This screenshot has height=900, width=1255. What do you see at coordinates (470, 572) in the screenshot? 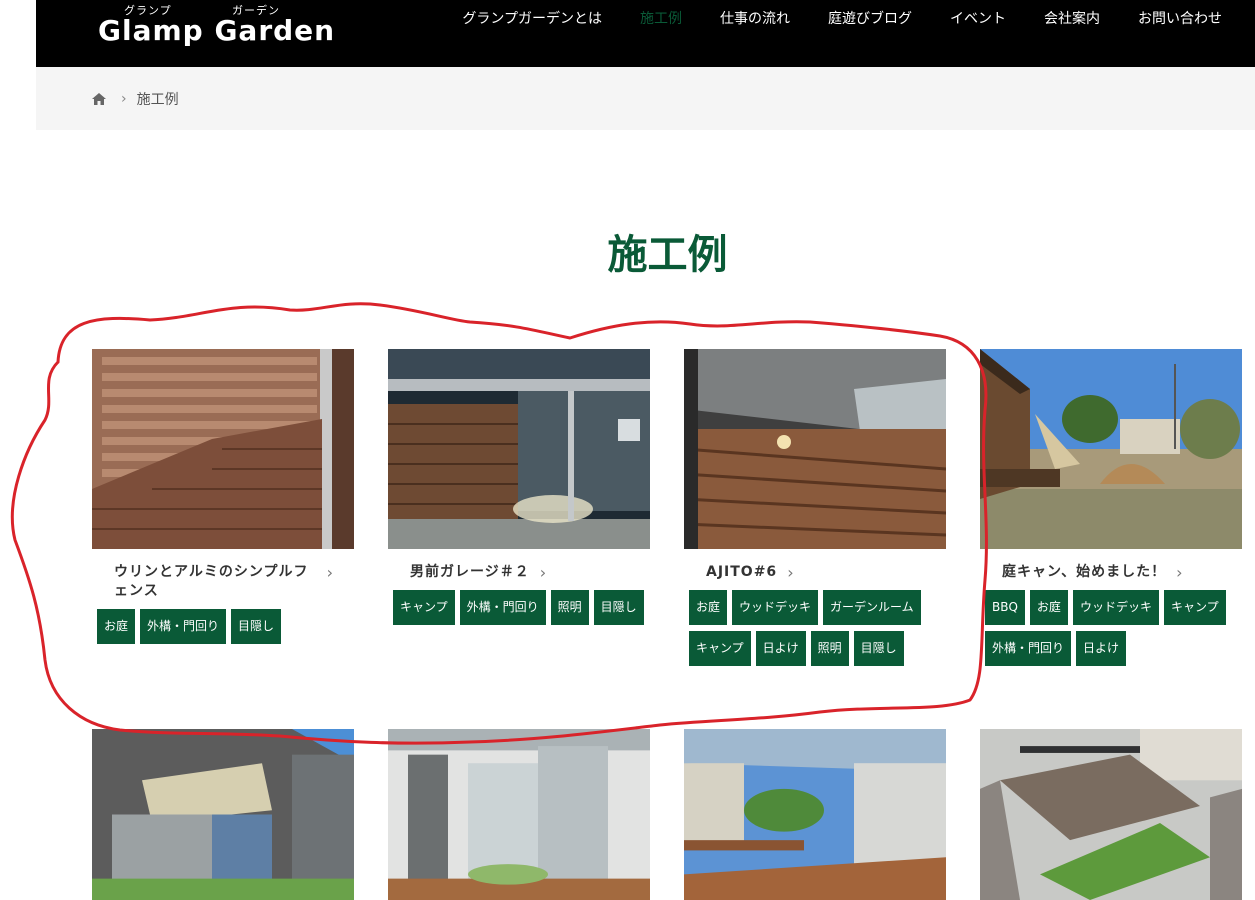
I see `work-title-text: 男前ガレージ＃２` at bounding box center [470, 572].